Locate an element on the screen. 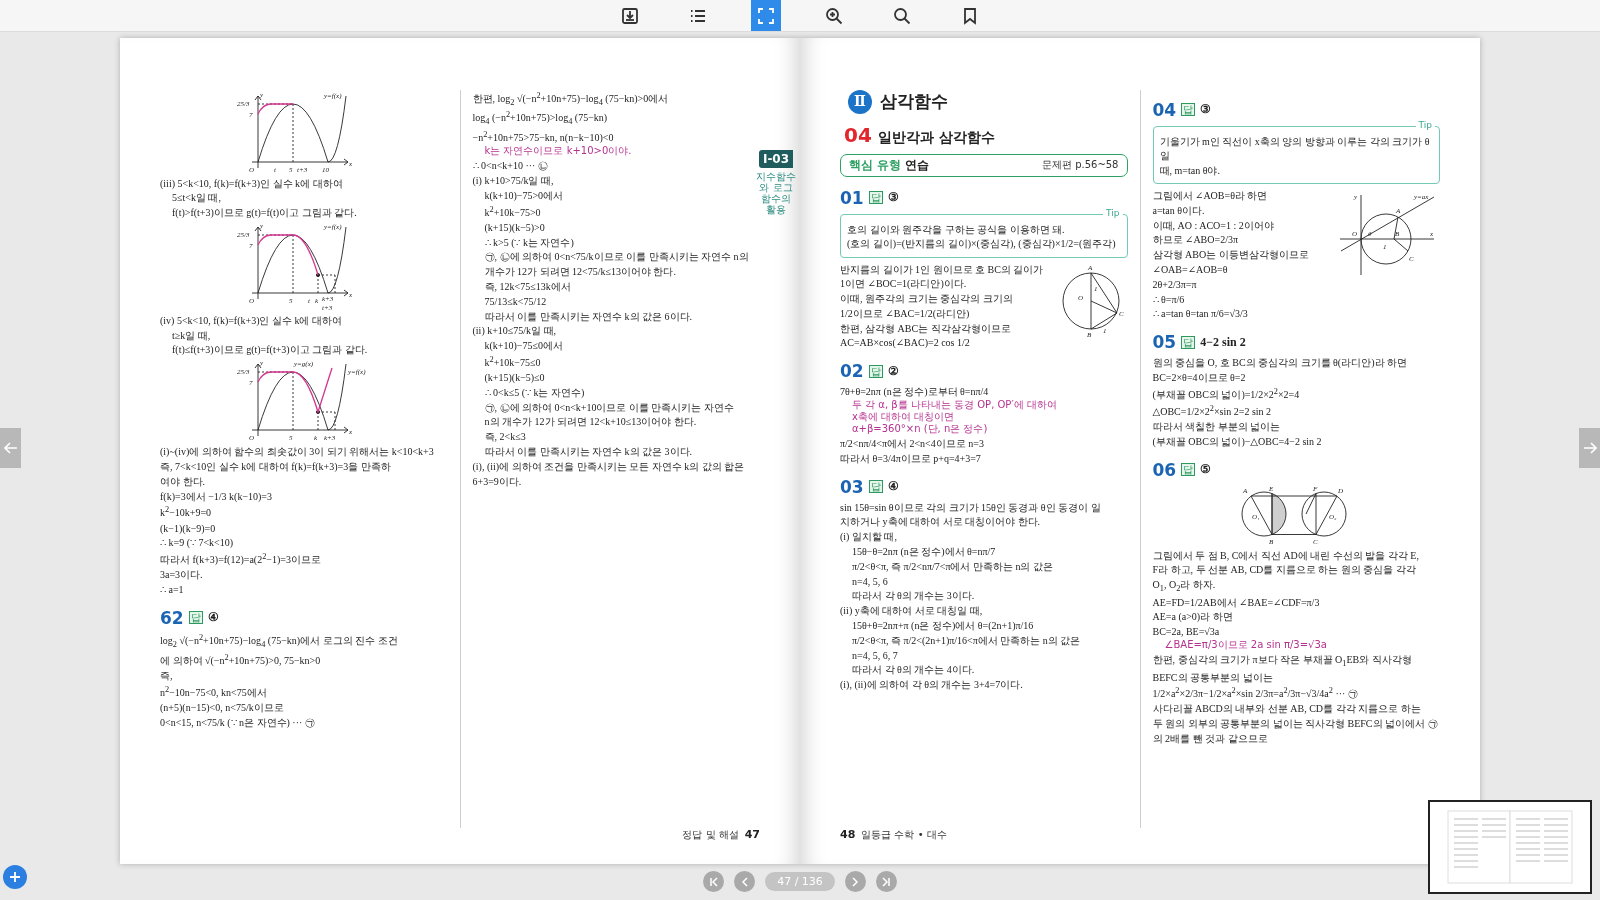 The width and height of the screenshot is (1600, 900). problem-number: 02 is located at coordinates (852, 371).